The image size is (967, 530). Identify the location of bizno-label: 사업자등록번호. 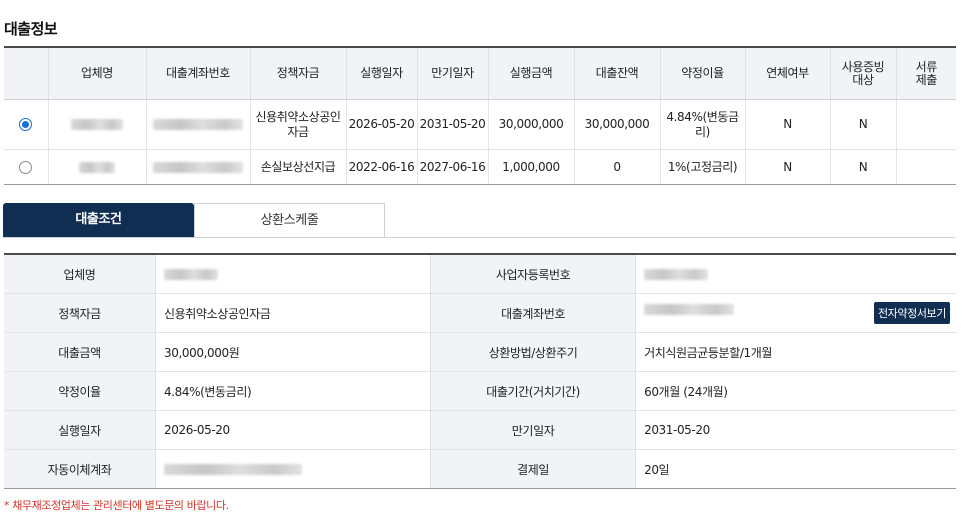
(533, 273).